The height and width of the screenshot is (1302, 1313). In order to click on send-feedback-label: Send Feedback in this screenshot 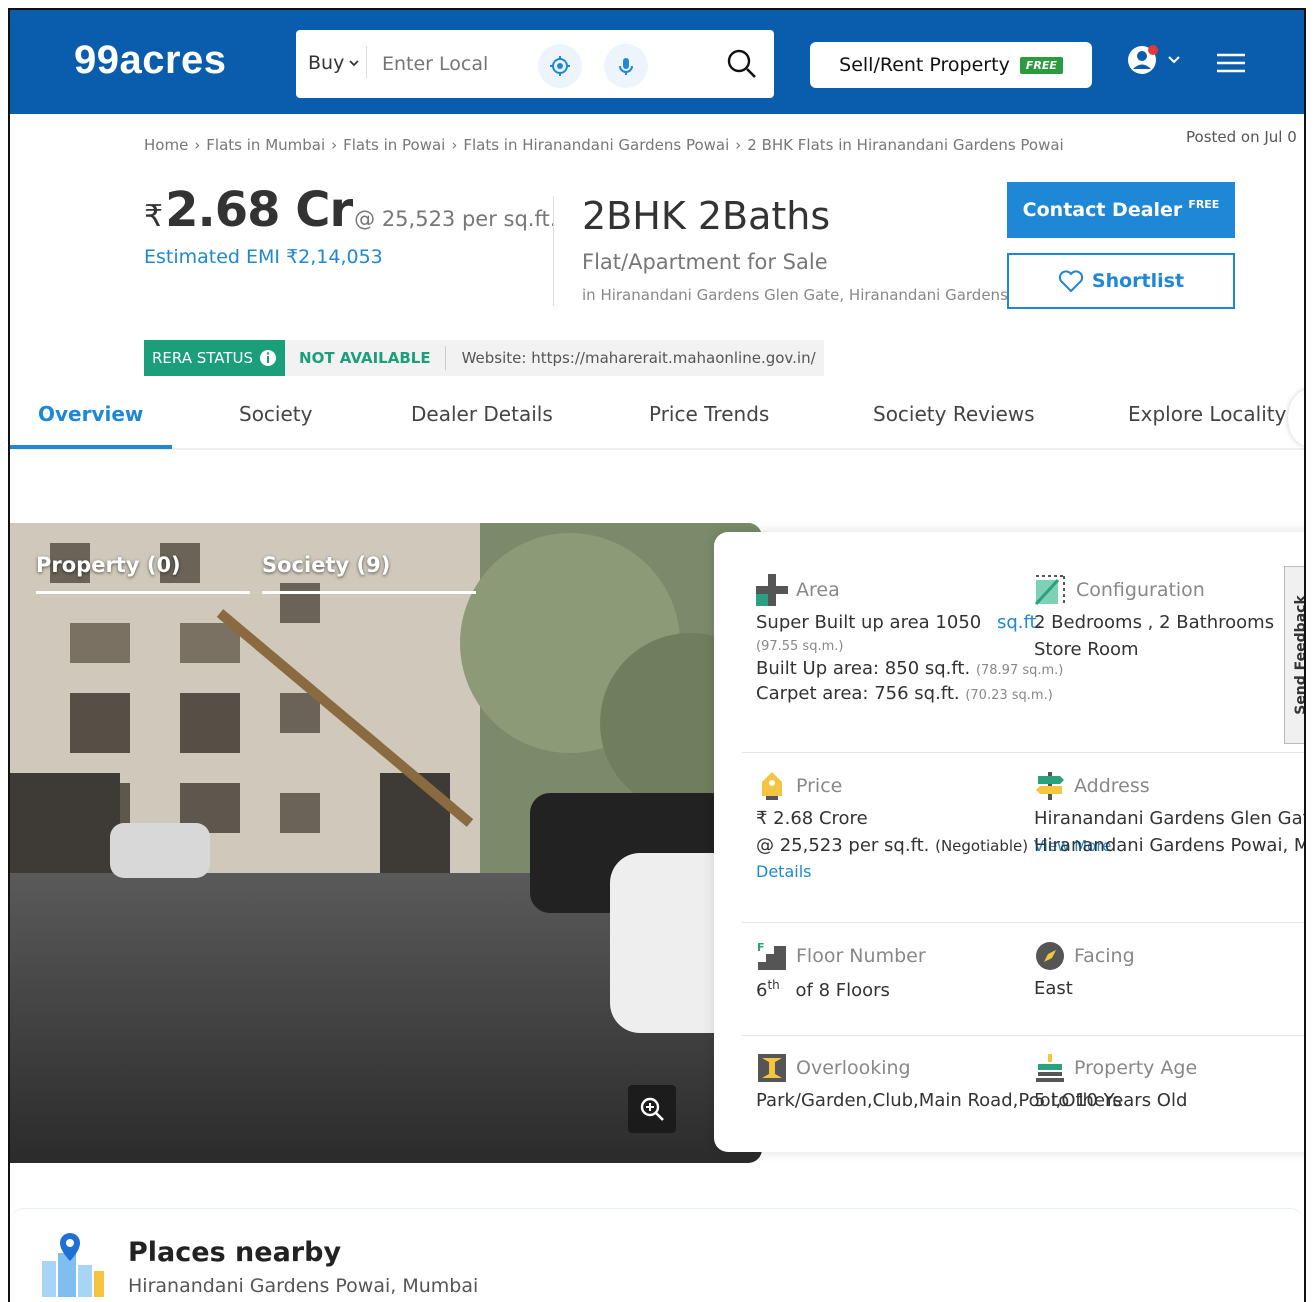, I will do `click(1299, 655)`.